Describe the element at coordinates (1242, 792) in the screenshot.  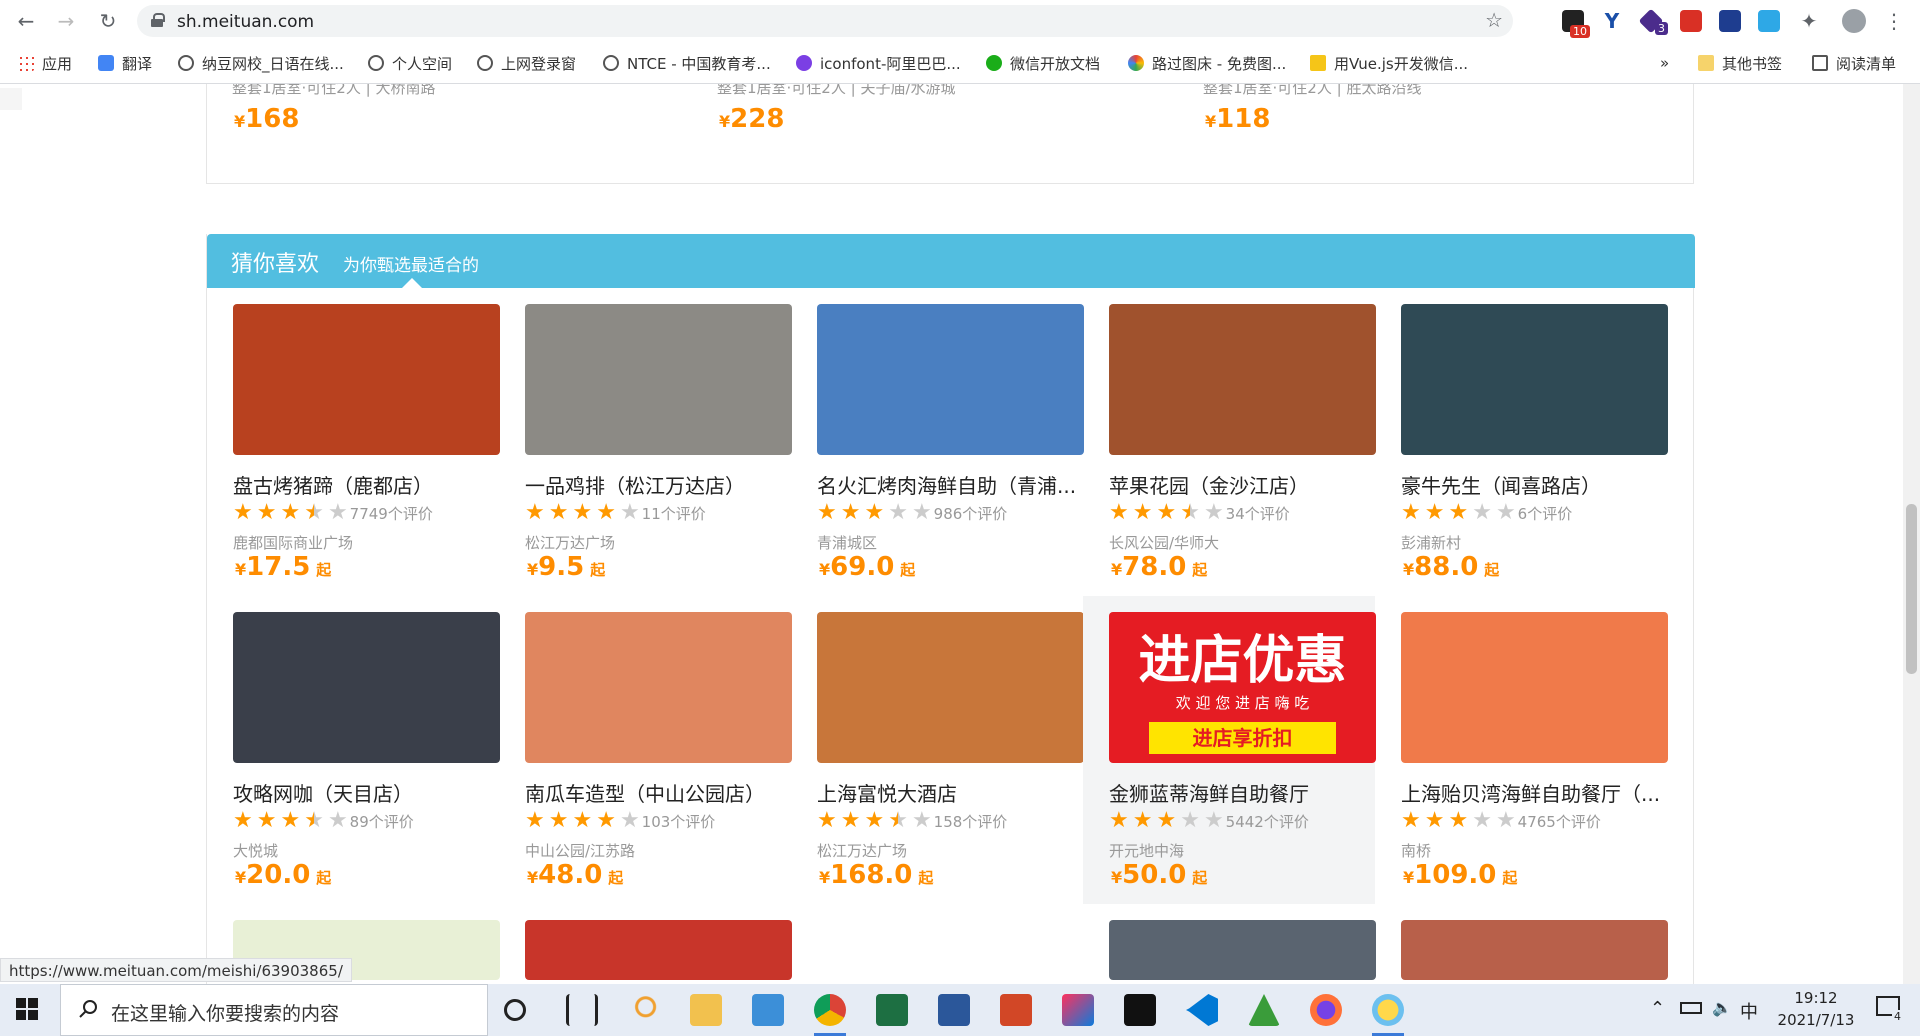
I see `card-title: 金狮蓝蒂海鲜自助餐厅` at that location.